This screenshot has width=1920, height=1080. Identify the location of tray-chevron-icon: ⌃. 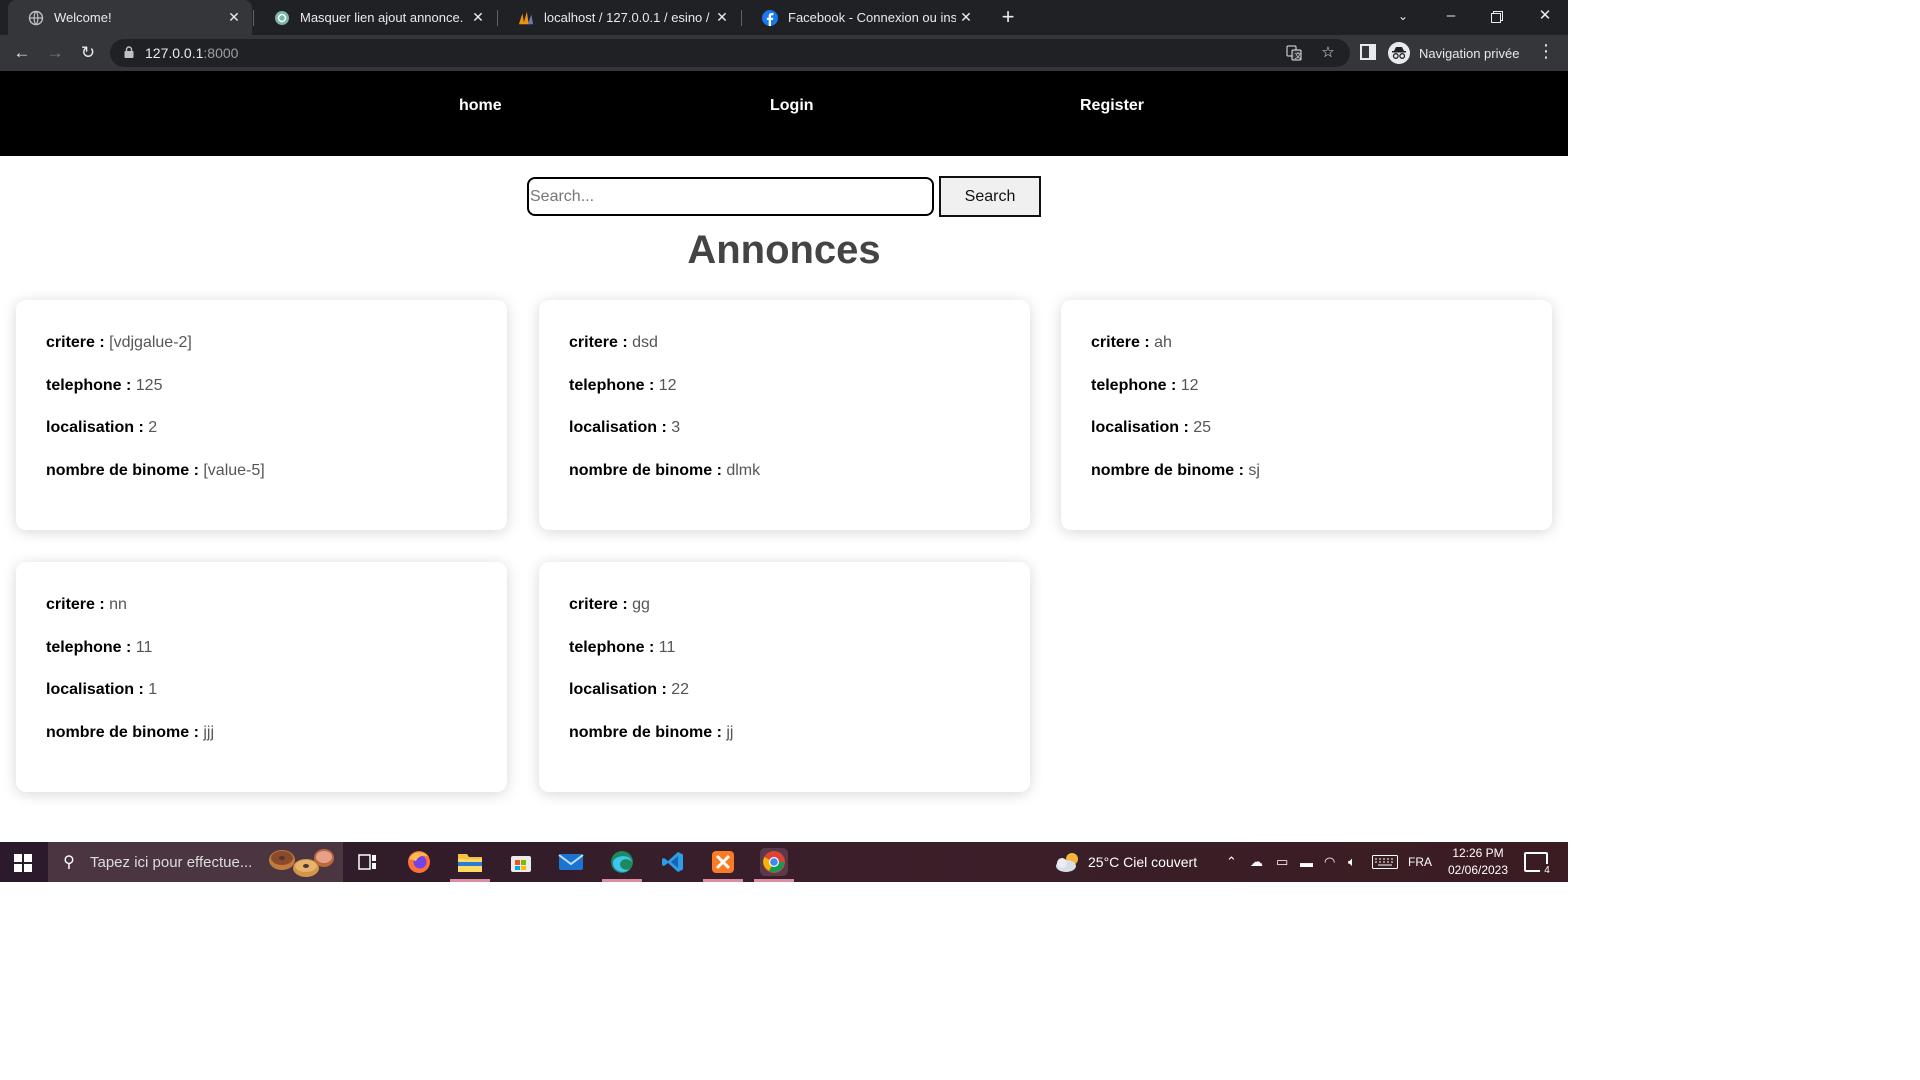
(1231, 862).